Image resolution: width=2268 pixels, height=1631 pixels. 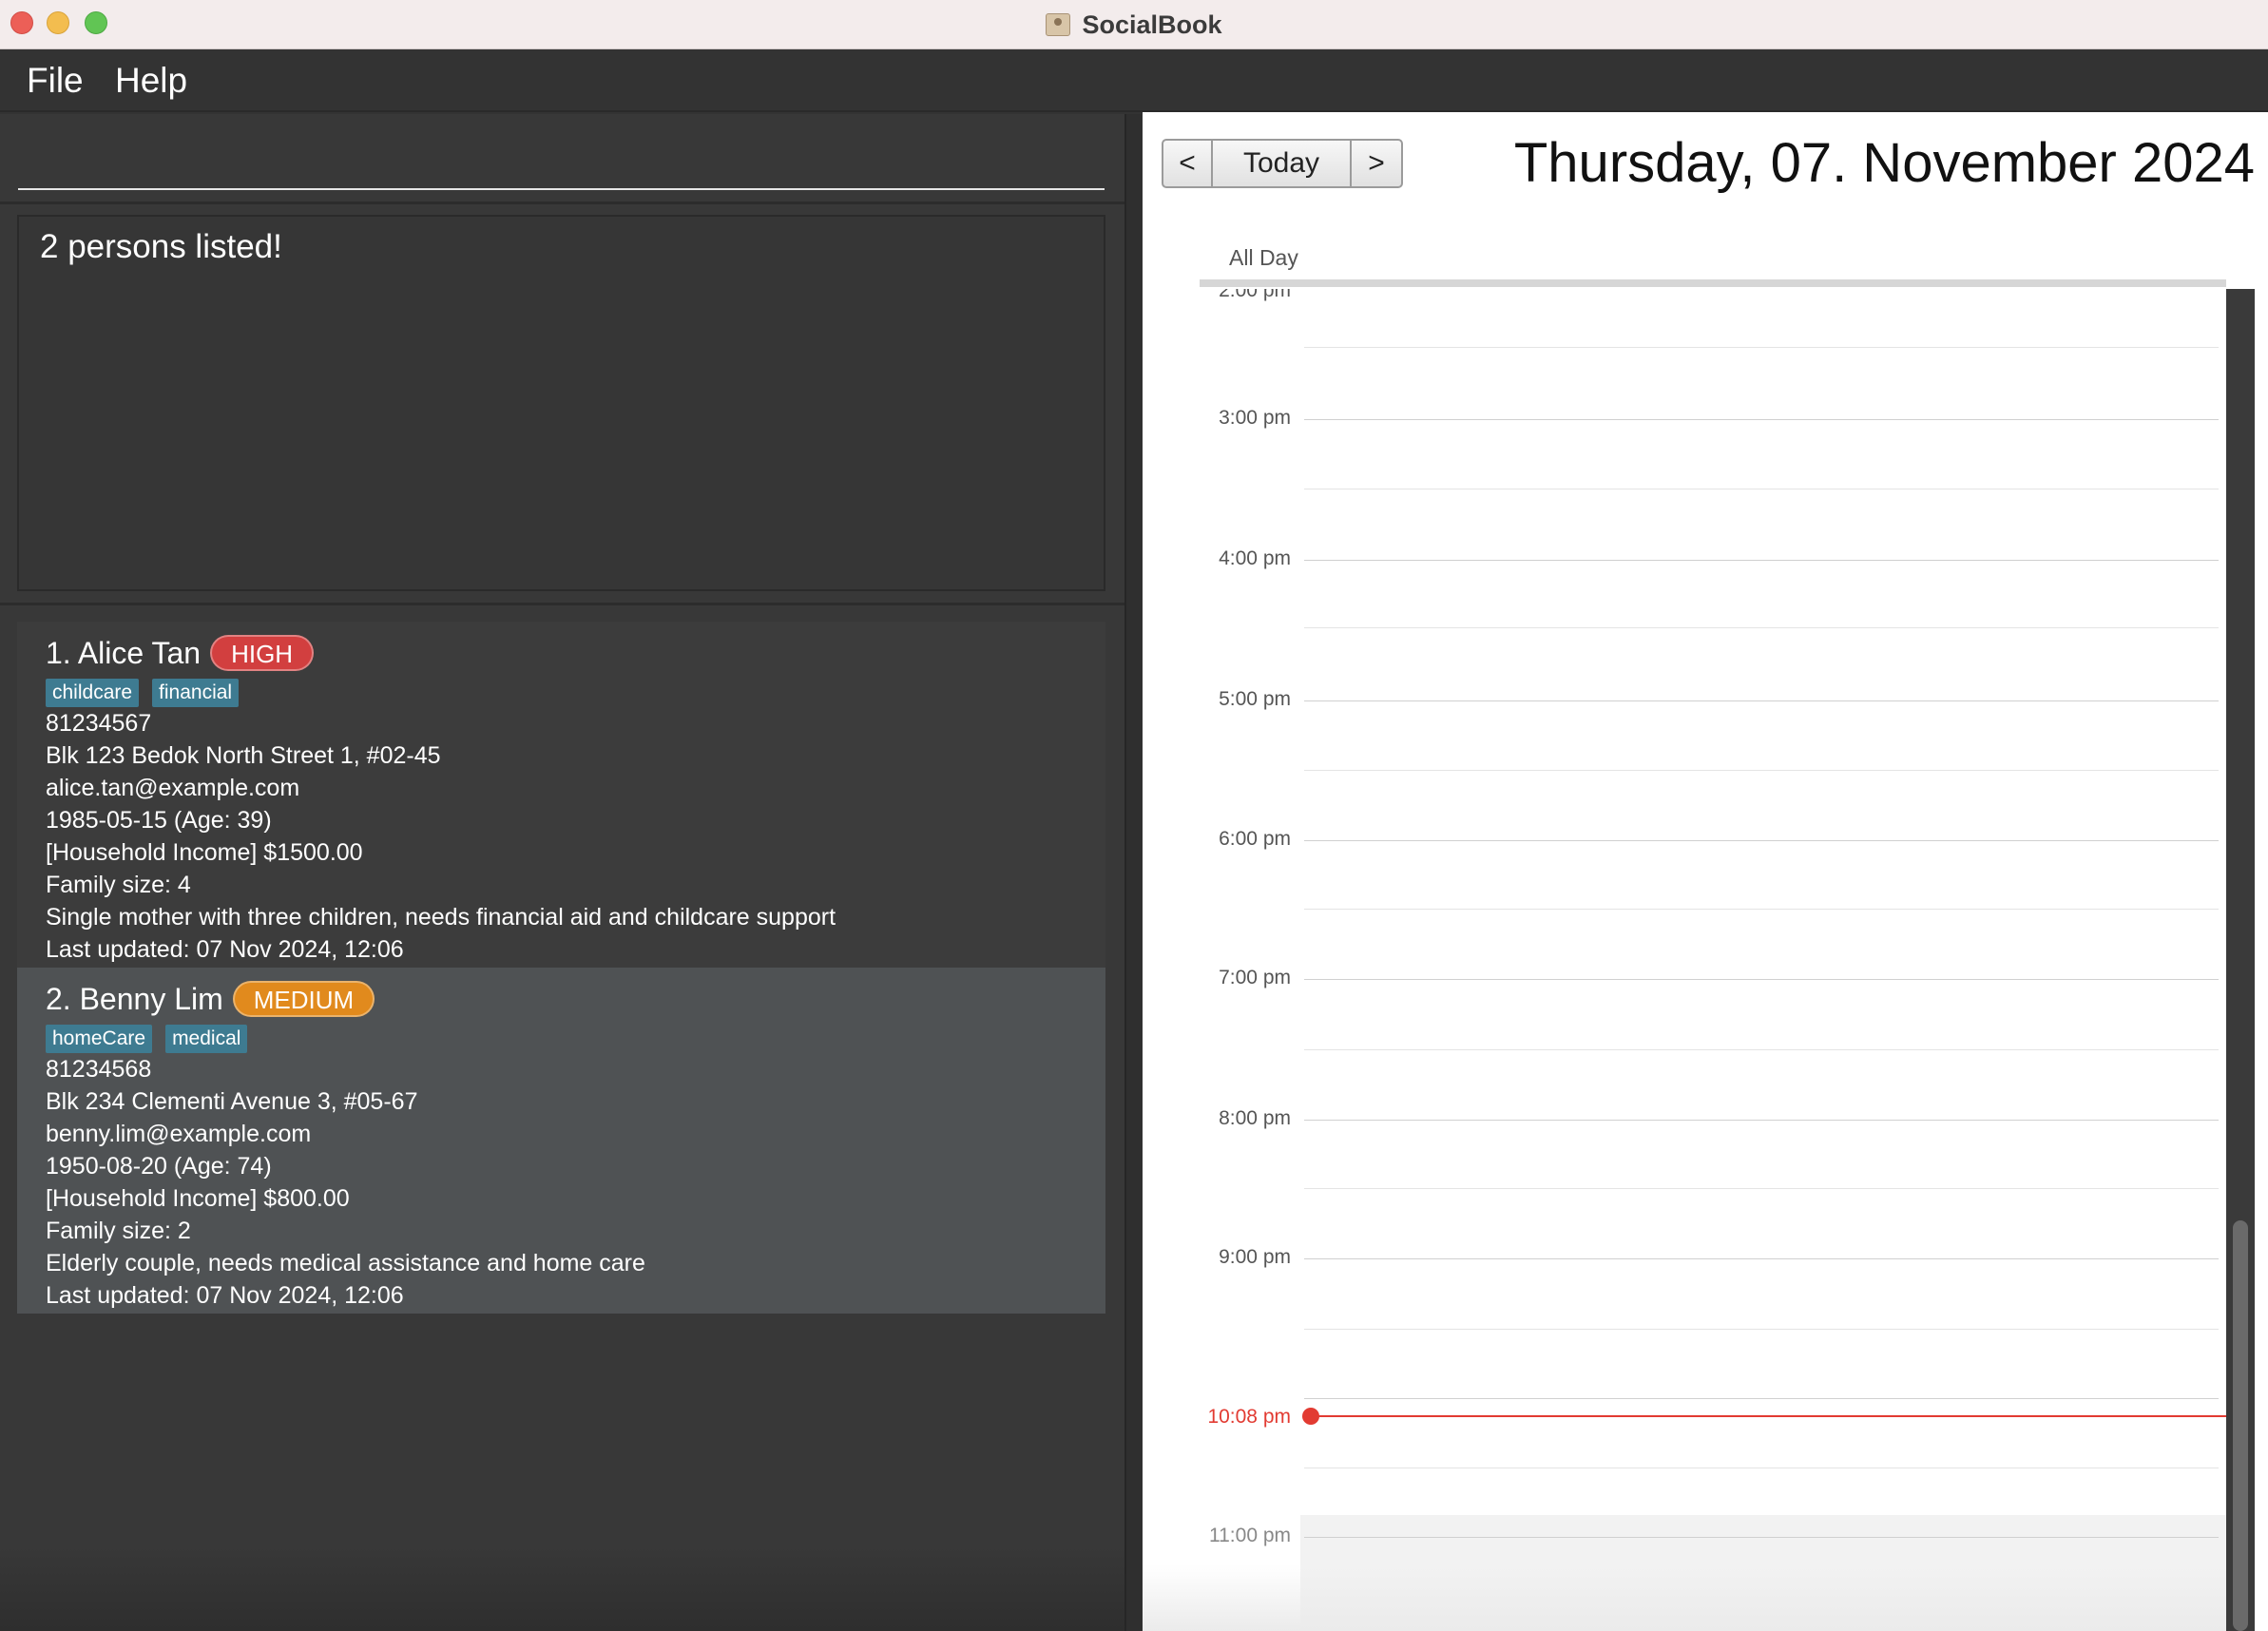 I want to click on hour-label: 4:00 pm, so click(x=1255, y=558).